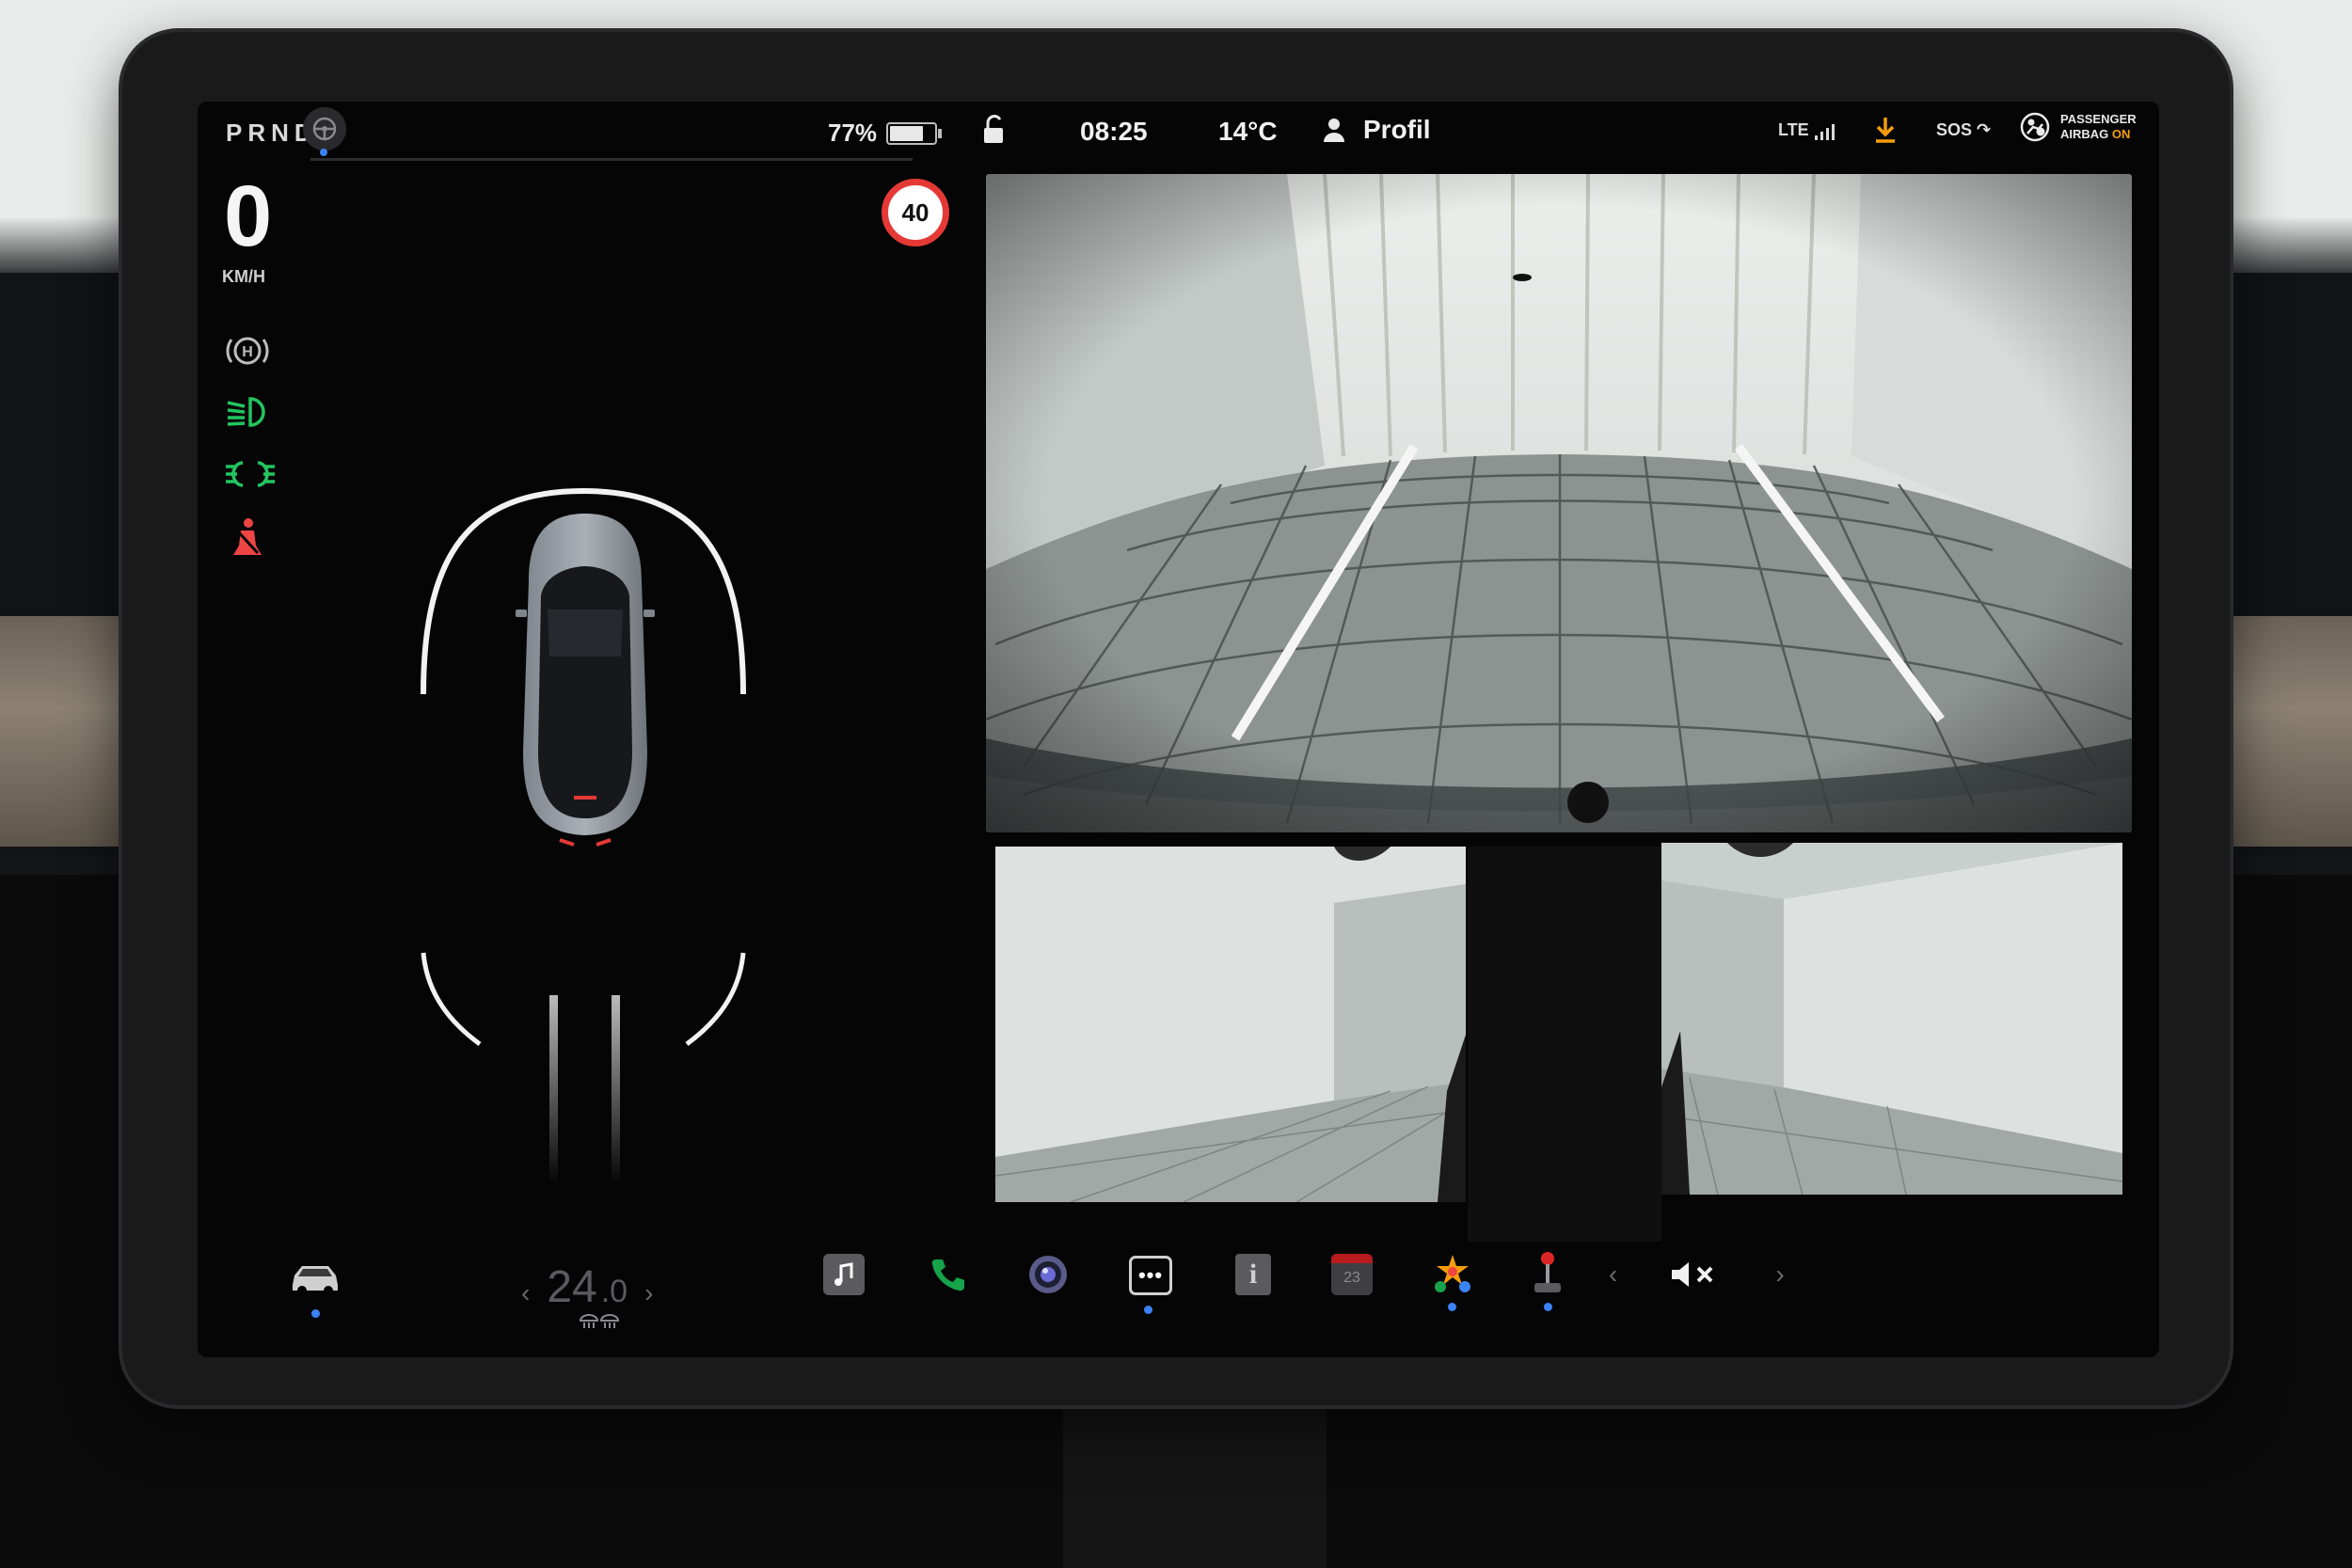 This screenshot has height=1568, width=2352. Describe the element at coordinates (1334, 130) in the screenshot. I see `person-icon` at that location.